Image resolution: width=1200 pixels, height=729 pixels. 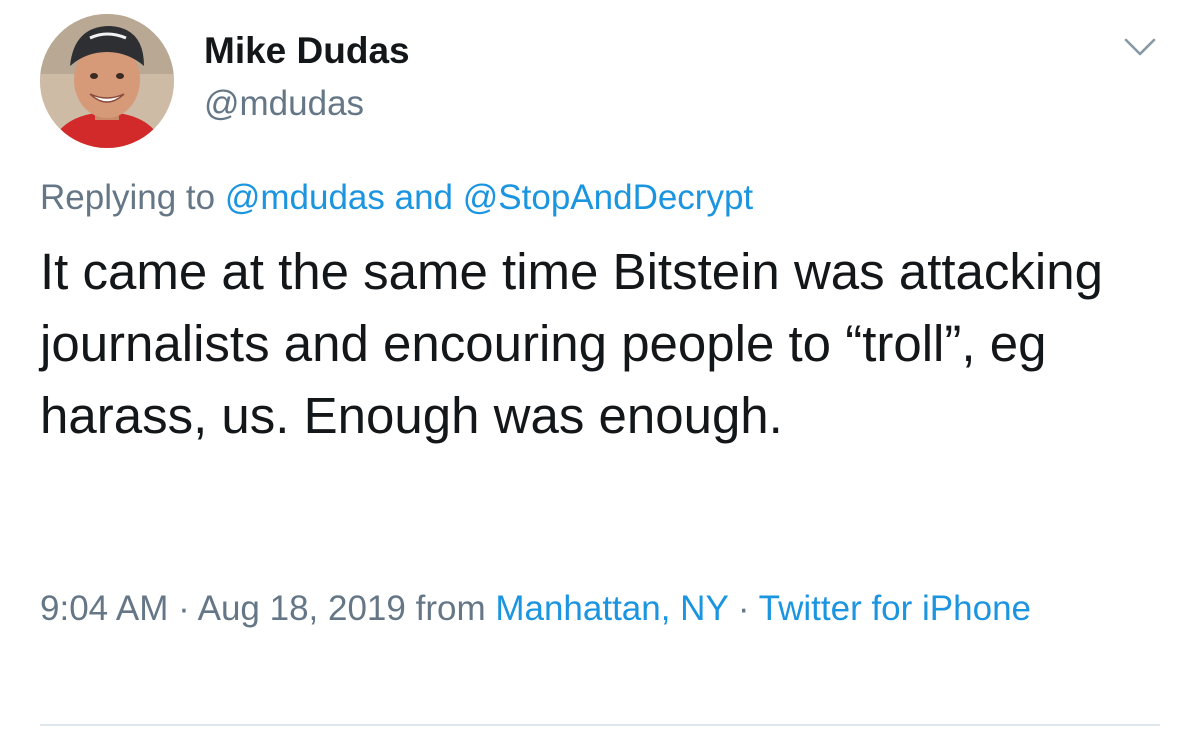 What do you see at coordinates (302, 608) in the screenshot?
I see `tweet-date: Aug 18, 2019` at bounding box center [302, 608].